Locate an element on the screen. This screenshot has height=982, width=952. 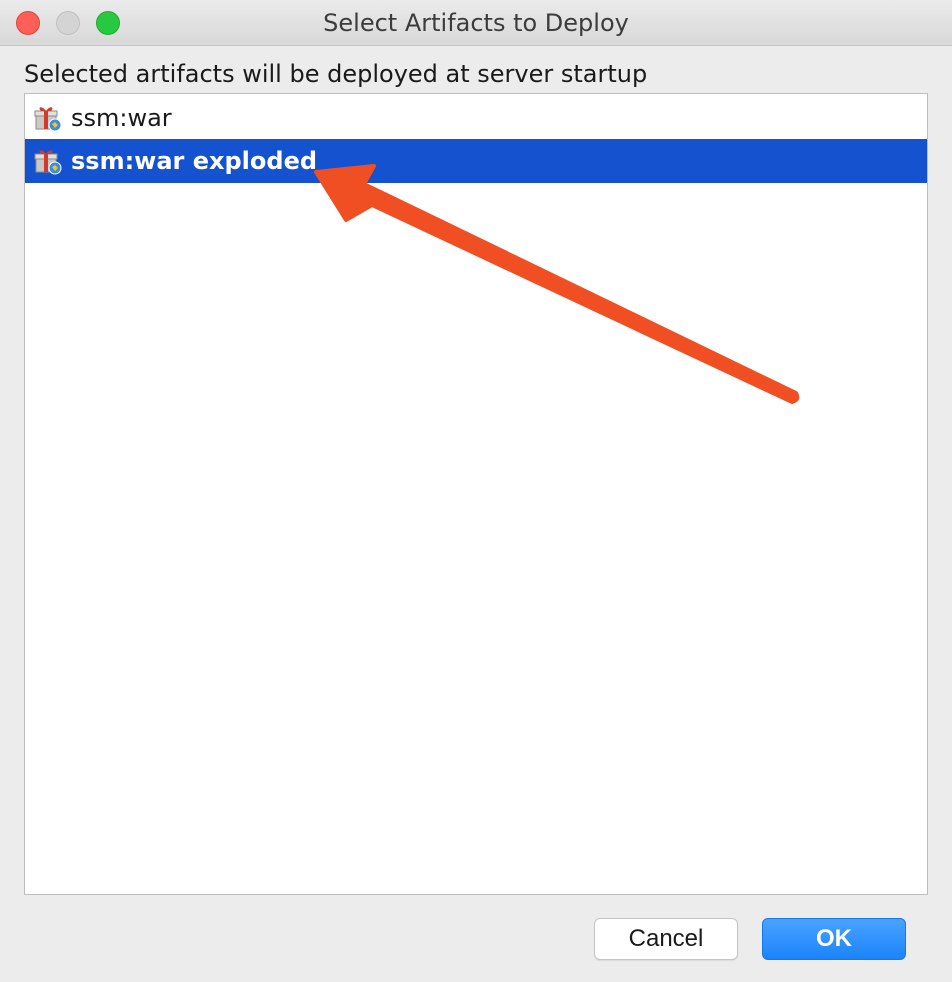
artifact-label: ssm:war is located at coordinates (121, 118).